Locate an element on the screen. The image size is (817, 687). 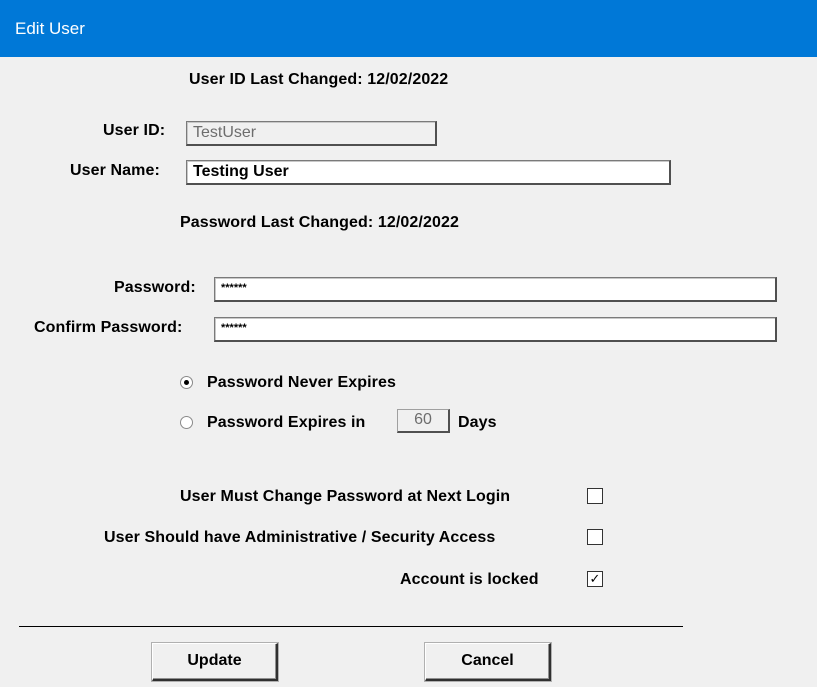
password-field: ****** is located at coordinates (495, 289).